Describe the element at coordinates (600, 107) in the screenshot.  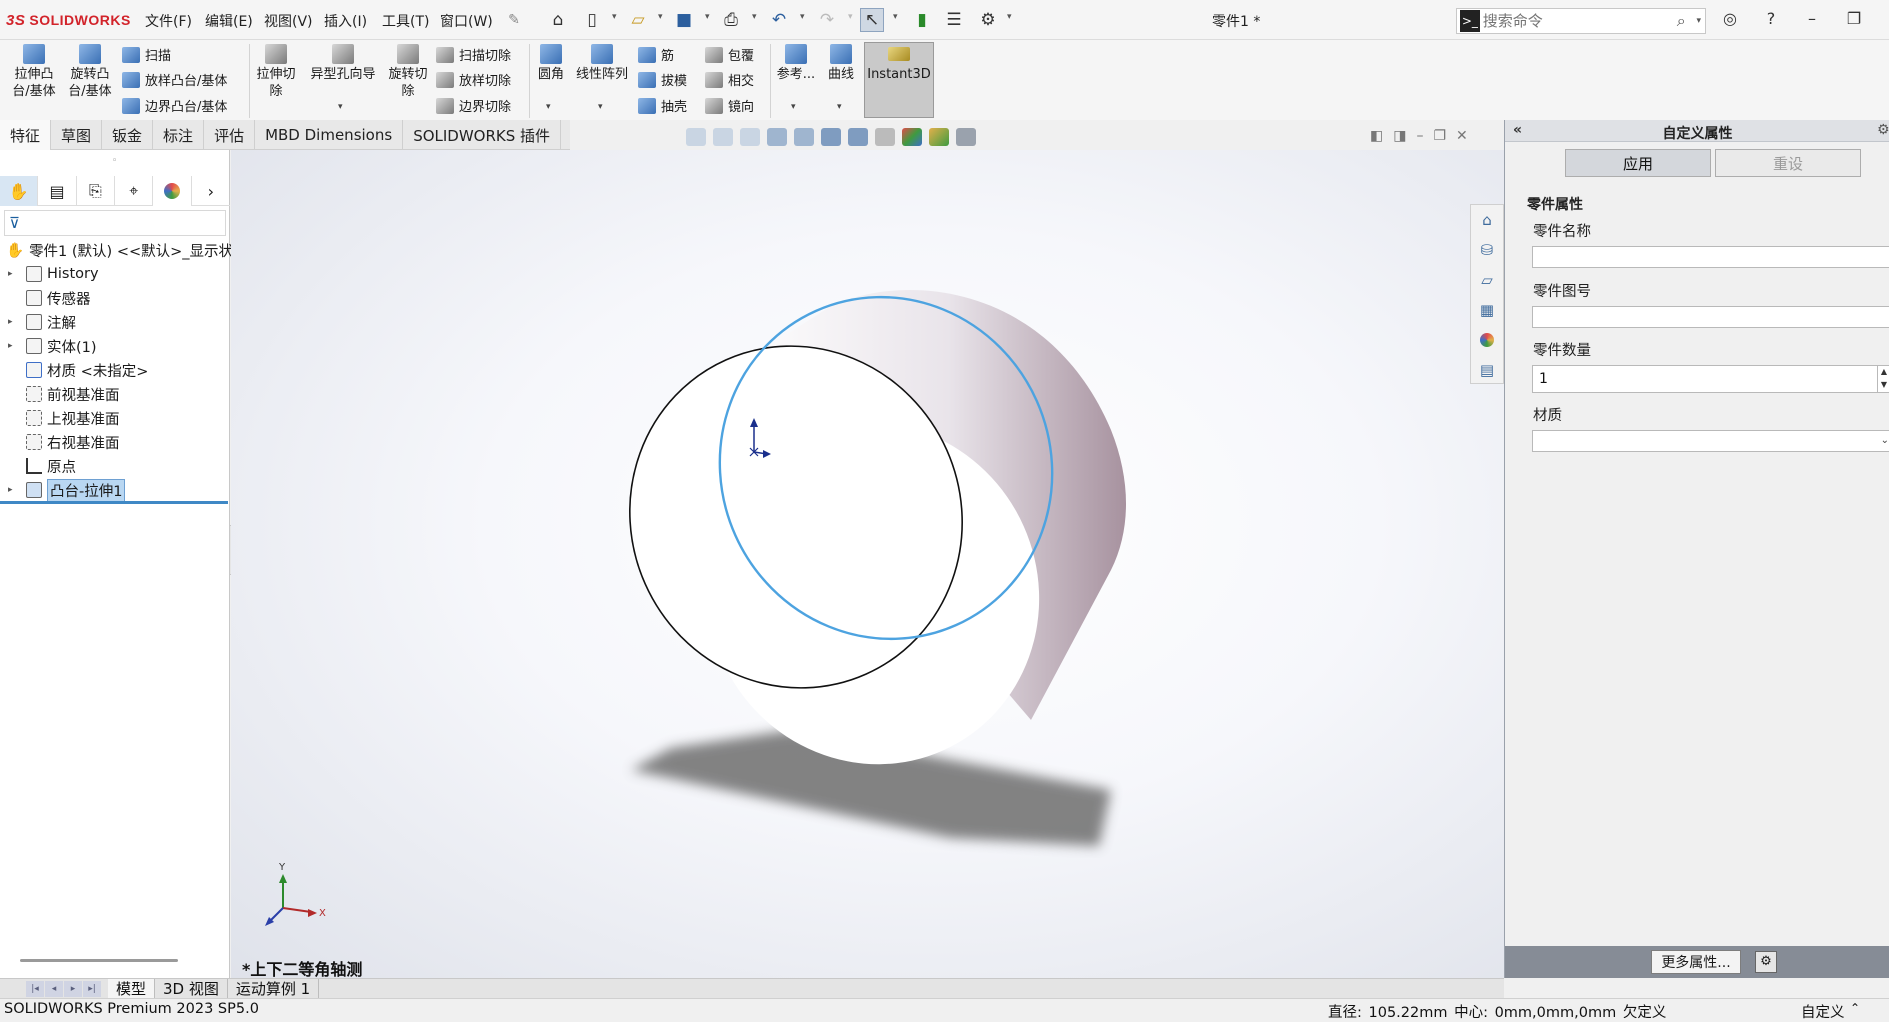
I see `linear-pattern-dropdown-icon: ▾` at that location.